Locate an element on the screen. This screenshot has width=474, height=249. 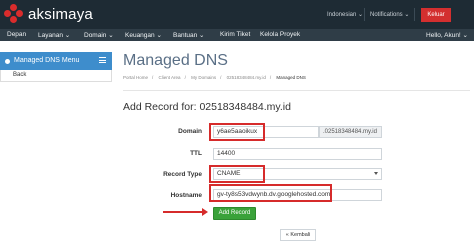
breadcrumb-current: Managed DNS is located at coordinates (291, 77).